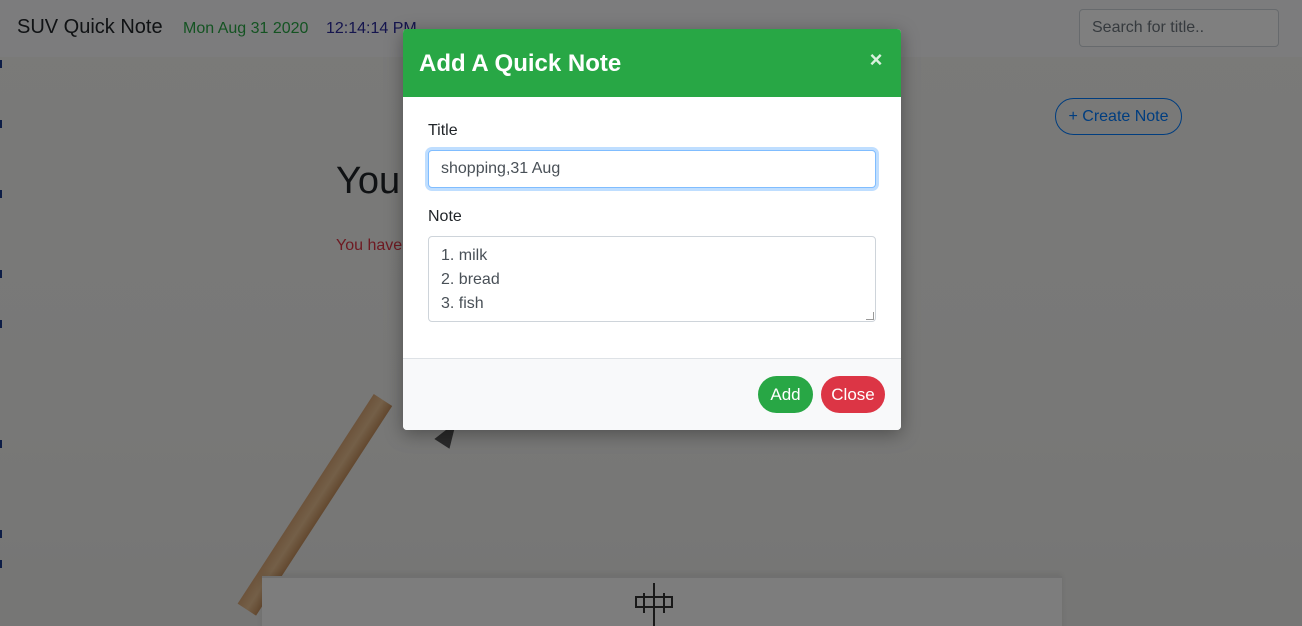 The height and width of the screenshot is (626, 1302). What do you see at coordinates (652, 394) in the screenshot?
I see `modal-footer: Add Close` at bounding box center [652, 394].